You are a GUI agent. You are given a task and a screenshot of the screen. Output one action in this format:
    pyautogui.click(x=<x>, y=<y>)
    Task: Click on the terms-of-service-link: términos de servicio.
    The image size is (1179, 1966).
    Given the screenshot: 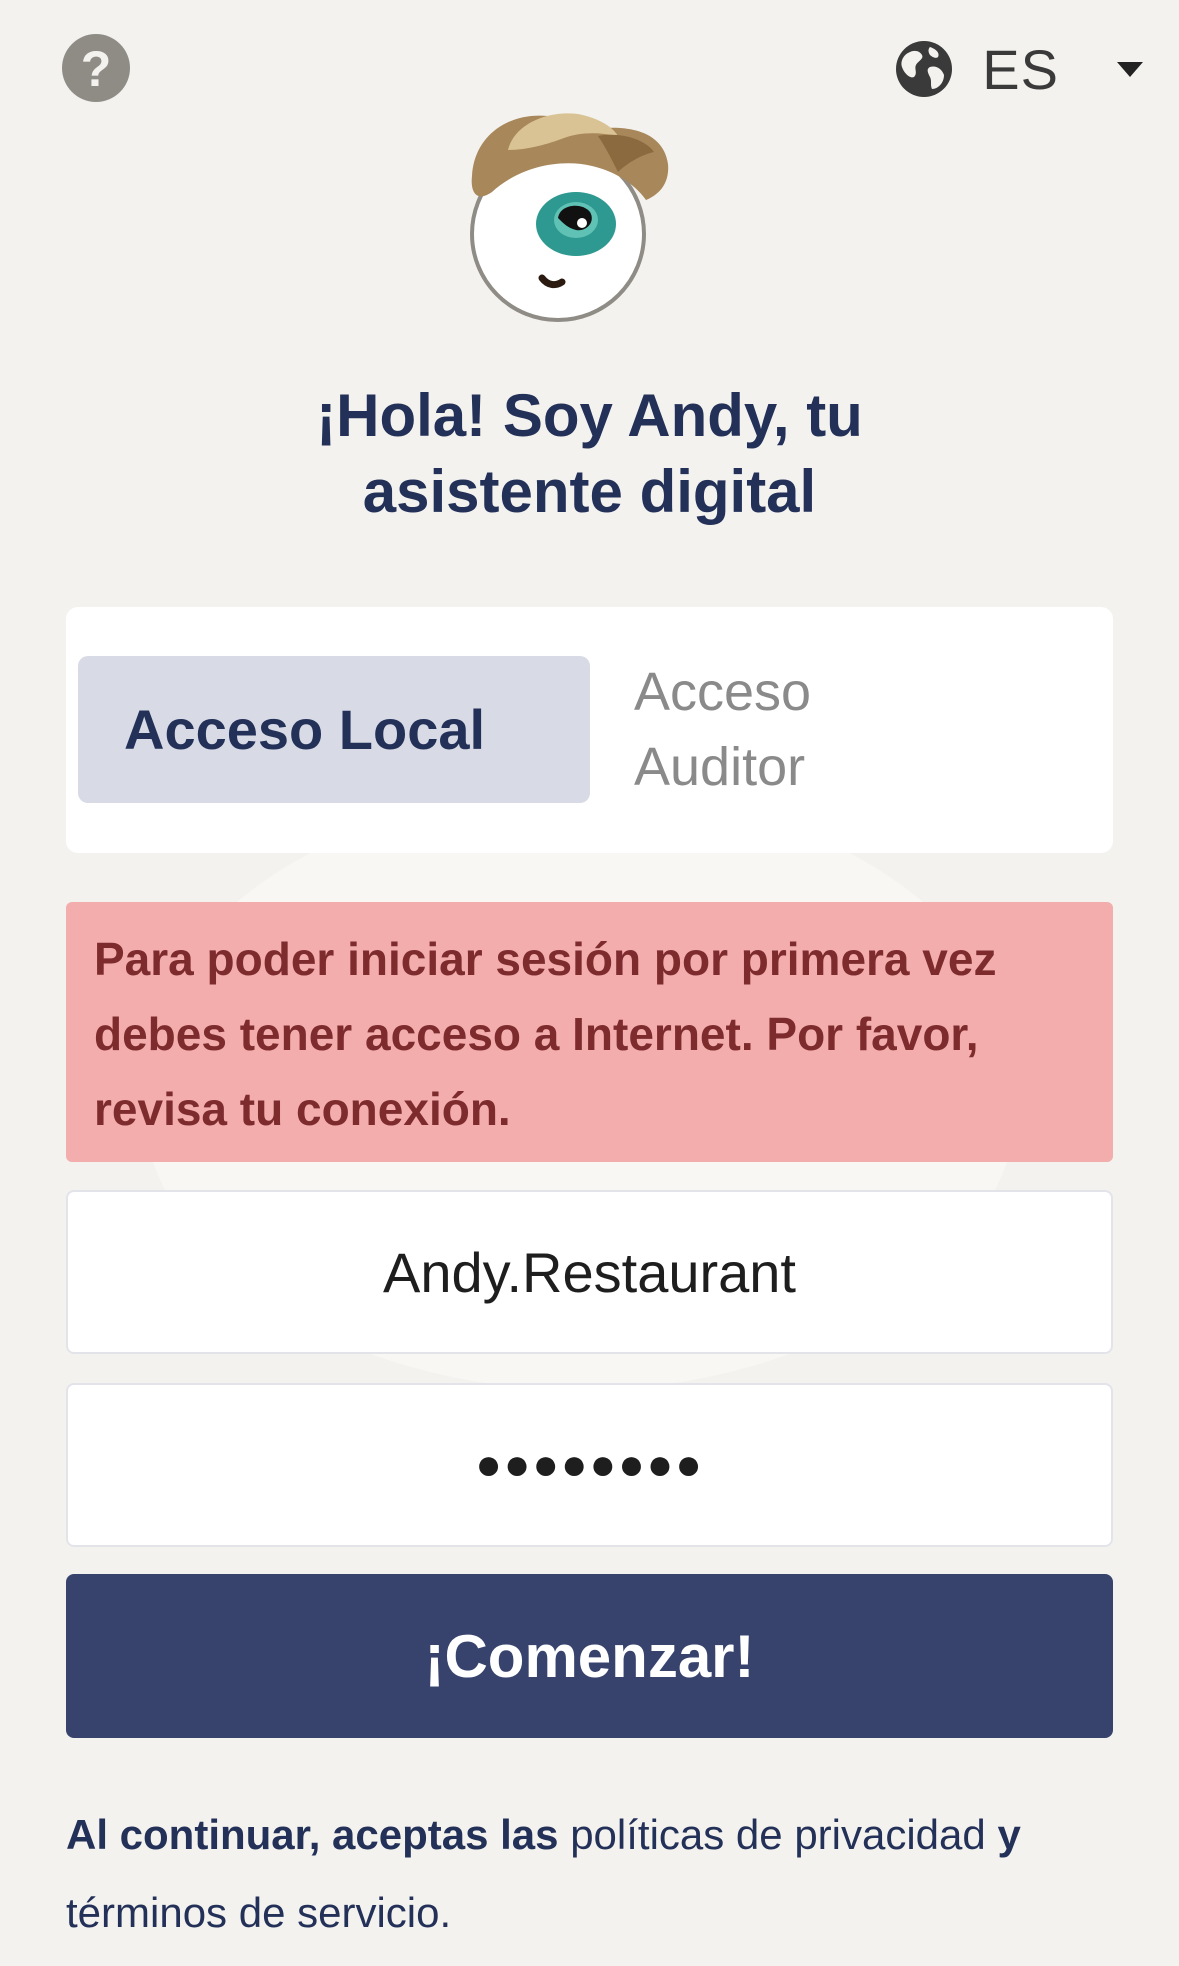 What is the action you would take?
    pyautogui.click(x=258, y=1912)
    